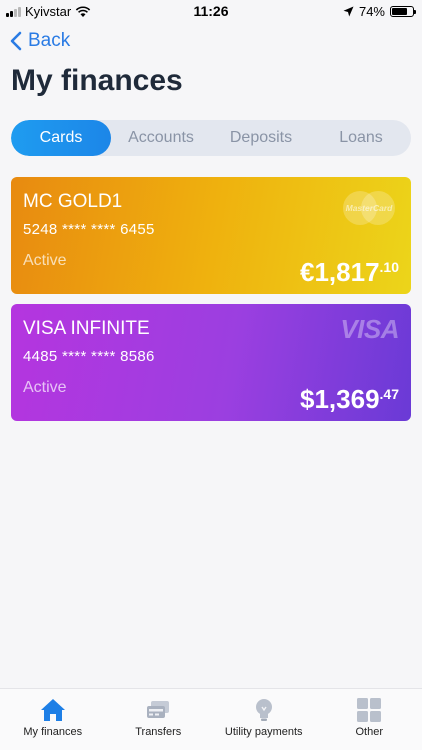 The image size is (422, 750). I want to click on transfers-icon, so click(158, 709).